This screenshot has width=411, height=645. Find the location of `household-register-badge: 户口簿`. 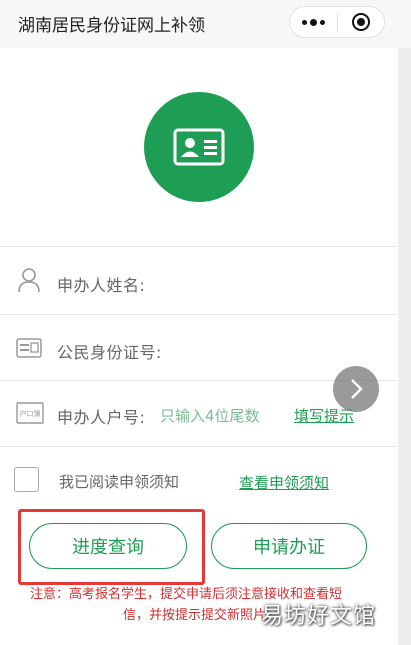

household-register-badge: 户口簿 is located at coordinates (30, 413).